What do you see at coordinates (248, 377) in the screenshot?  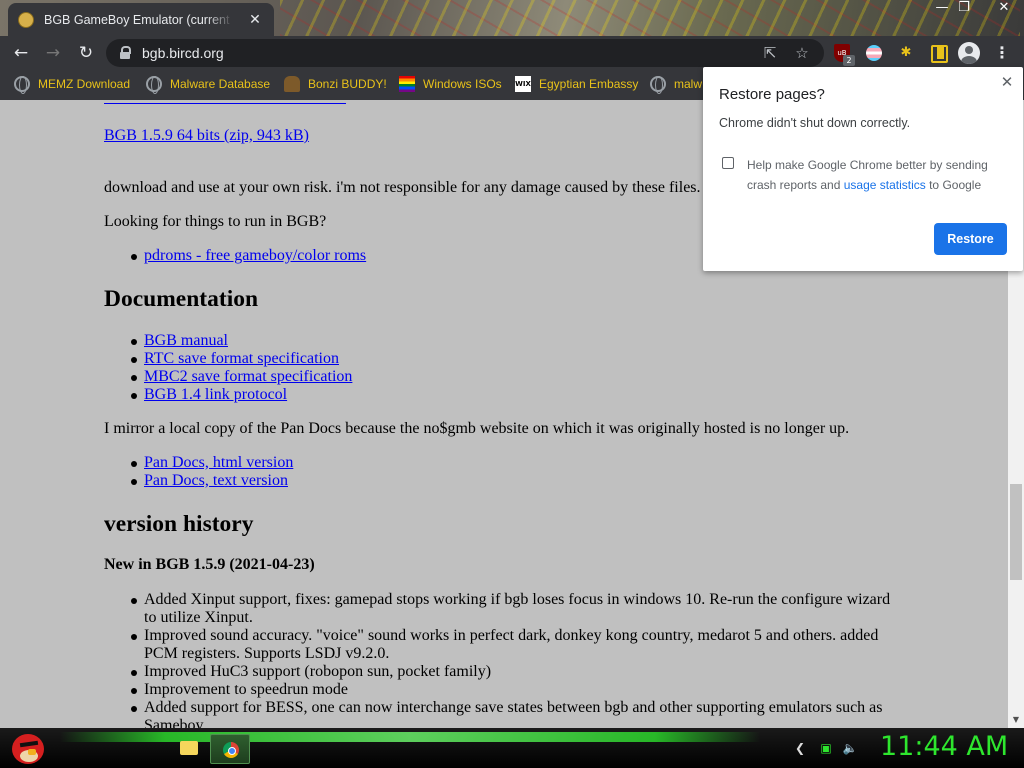 I see `doc-link-mbc2: MBC2 save format specification` at bounding box center [248, 377].